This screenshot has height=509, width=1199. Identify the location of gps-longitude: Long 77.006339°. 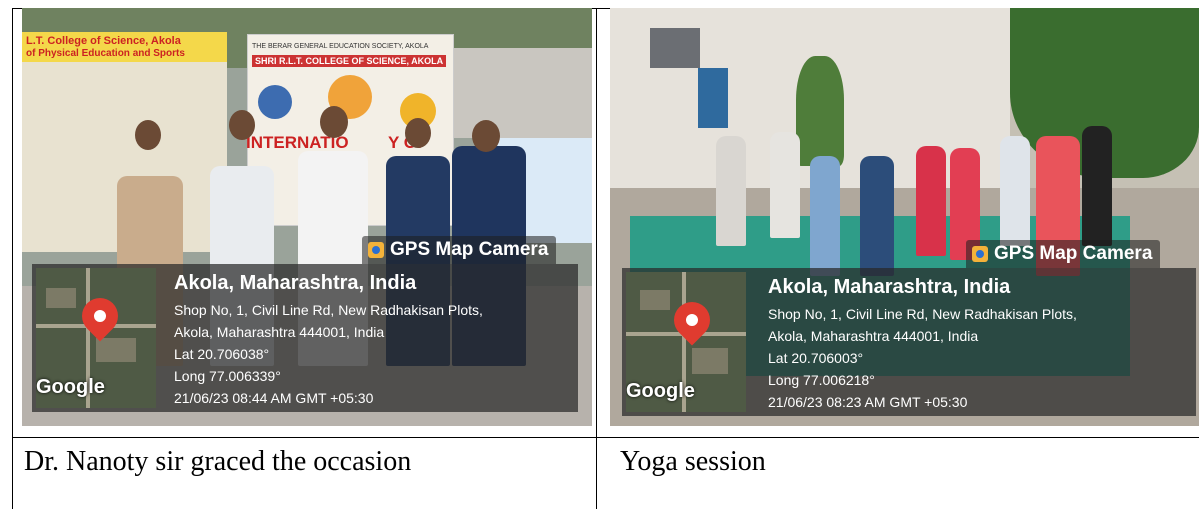
(227, 376).